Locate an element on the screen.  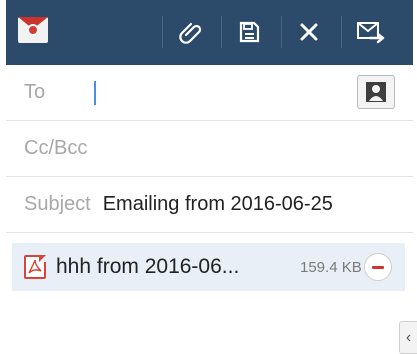
save-icon is located at coordinates (249, 32).